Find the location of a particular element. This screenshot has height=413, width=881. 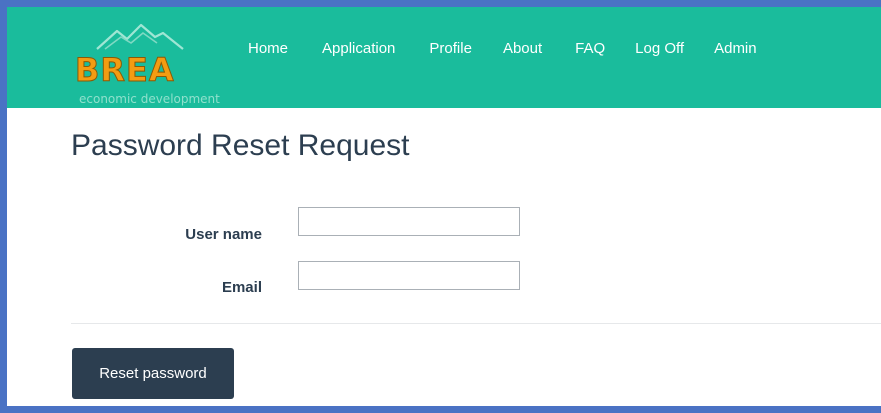

brand-logo-text: BREA is located at coordinates (125, 70).